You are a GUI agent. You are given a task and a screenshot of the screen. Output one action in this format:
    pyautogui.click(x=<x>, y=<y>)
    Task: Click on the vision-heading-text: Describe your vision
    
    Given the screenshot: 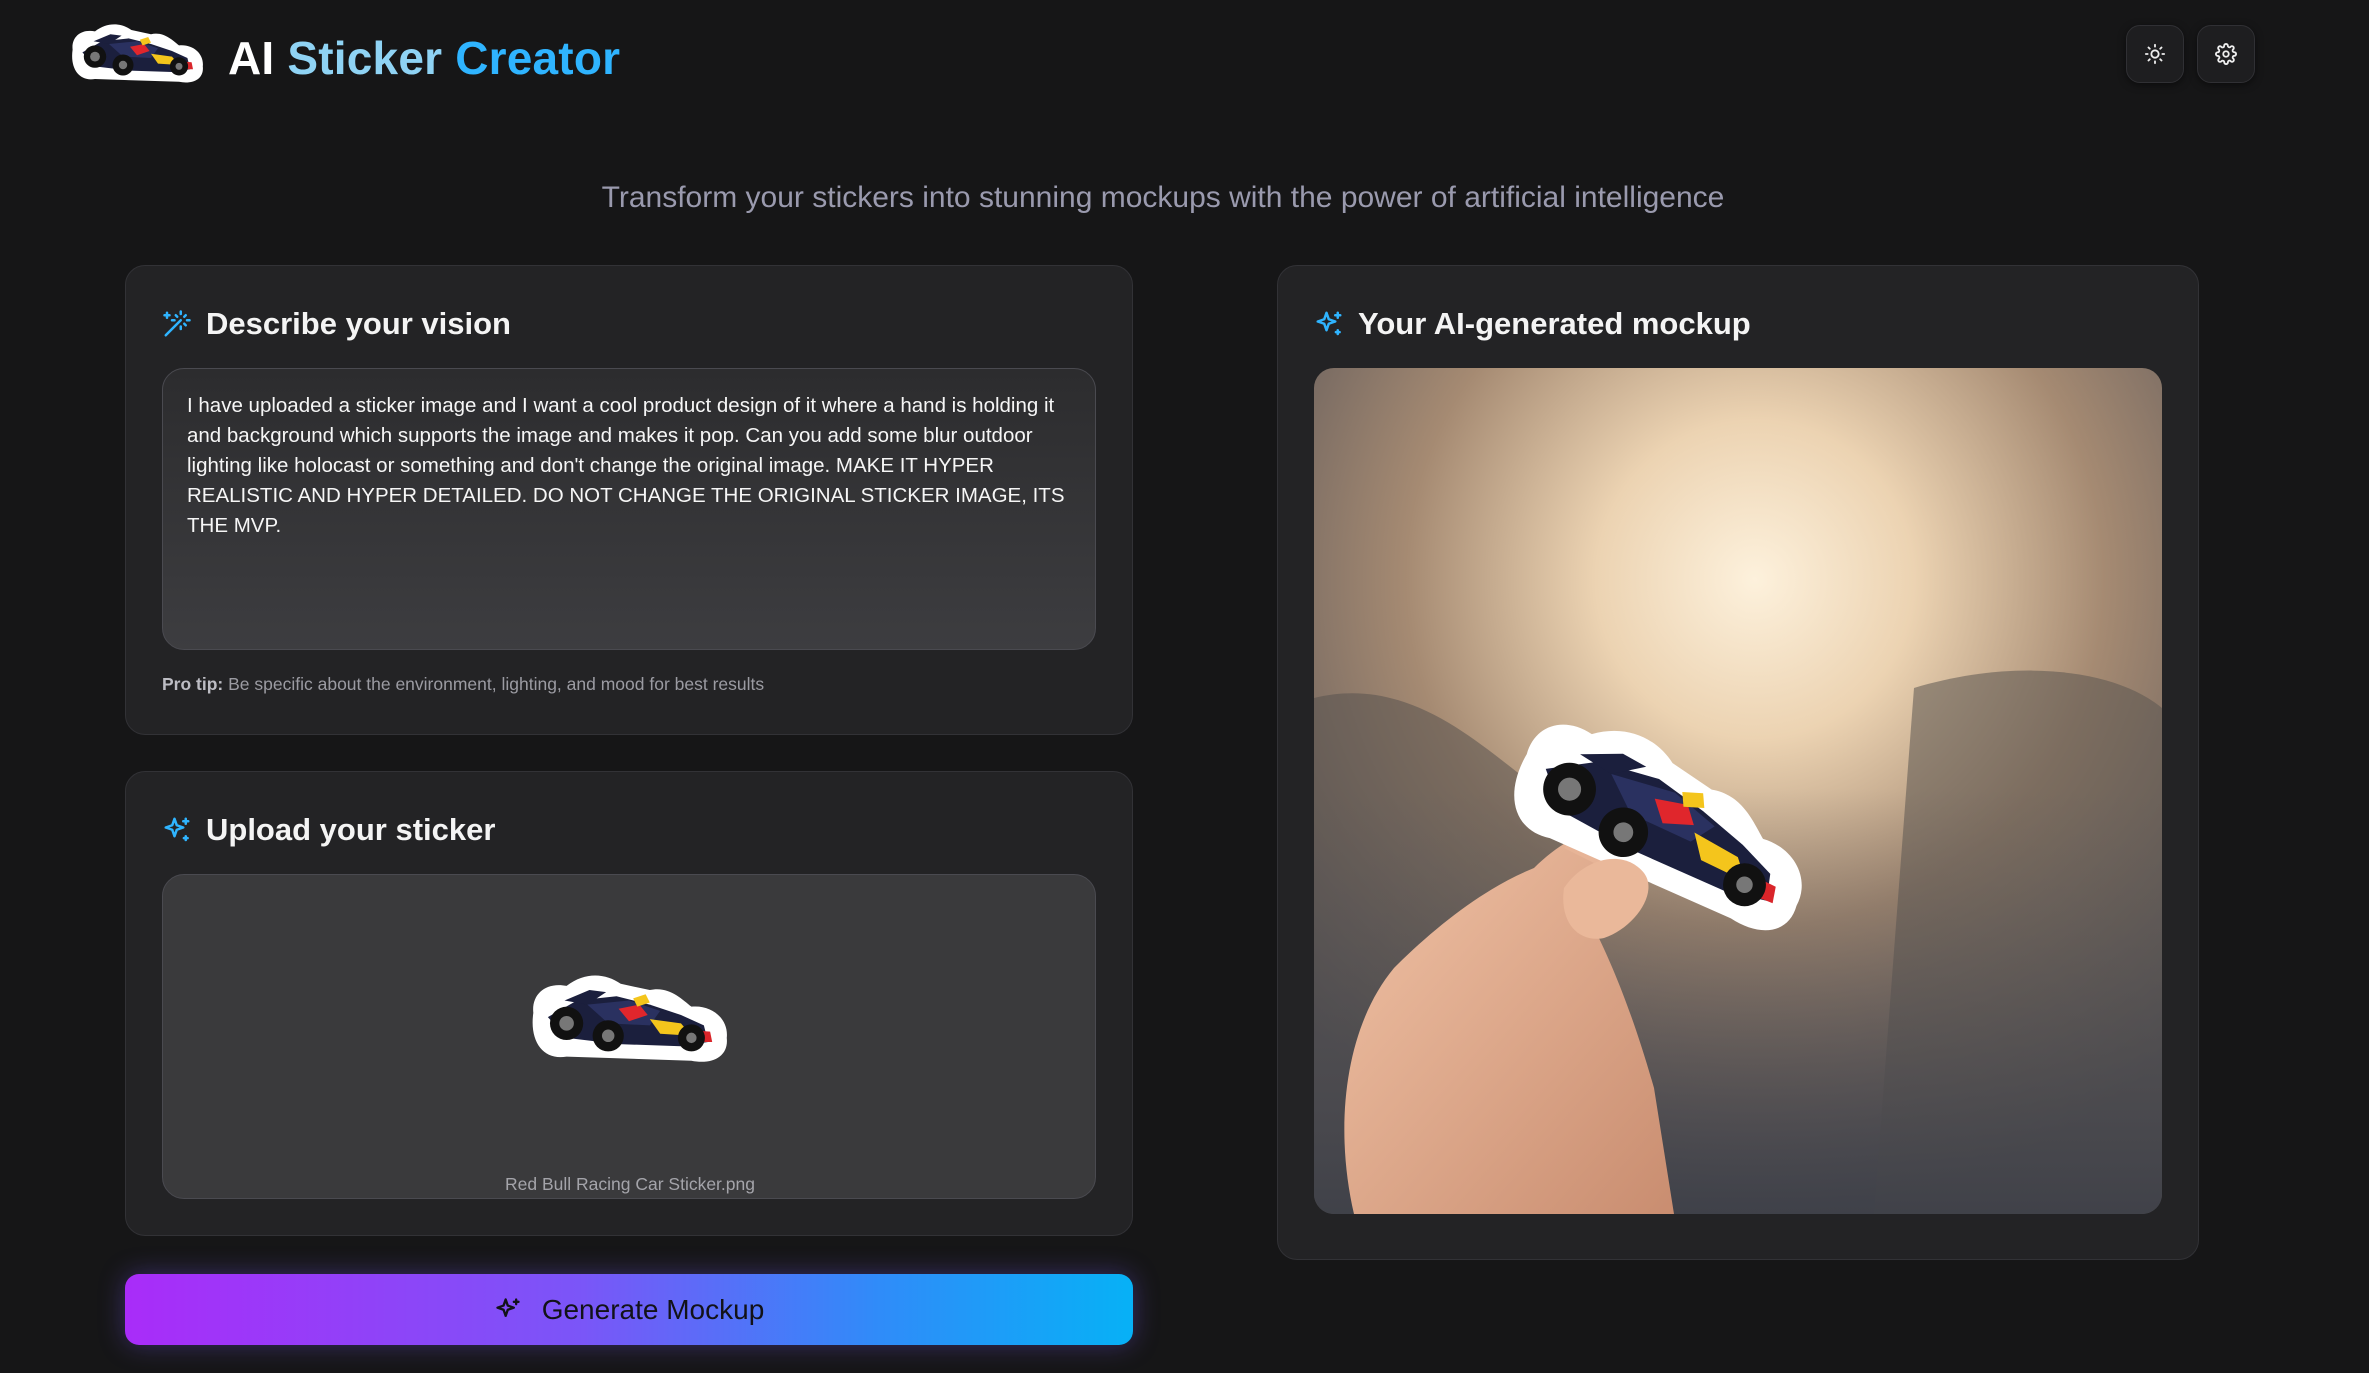 What is the action you would take?
    pyautogui.click(x=358, y=323)
    